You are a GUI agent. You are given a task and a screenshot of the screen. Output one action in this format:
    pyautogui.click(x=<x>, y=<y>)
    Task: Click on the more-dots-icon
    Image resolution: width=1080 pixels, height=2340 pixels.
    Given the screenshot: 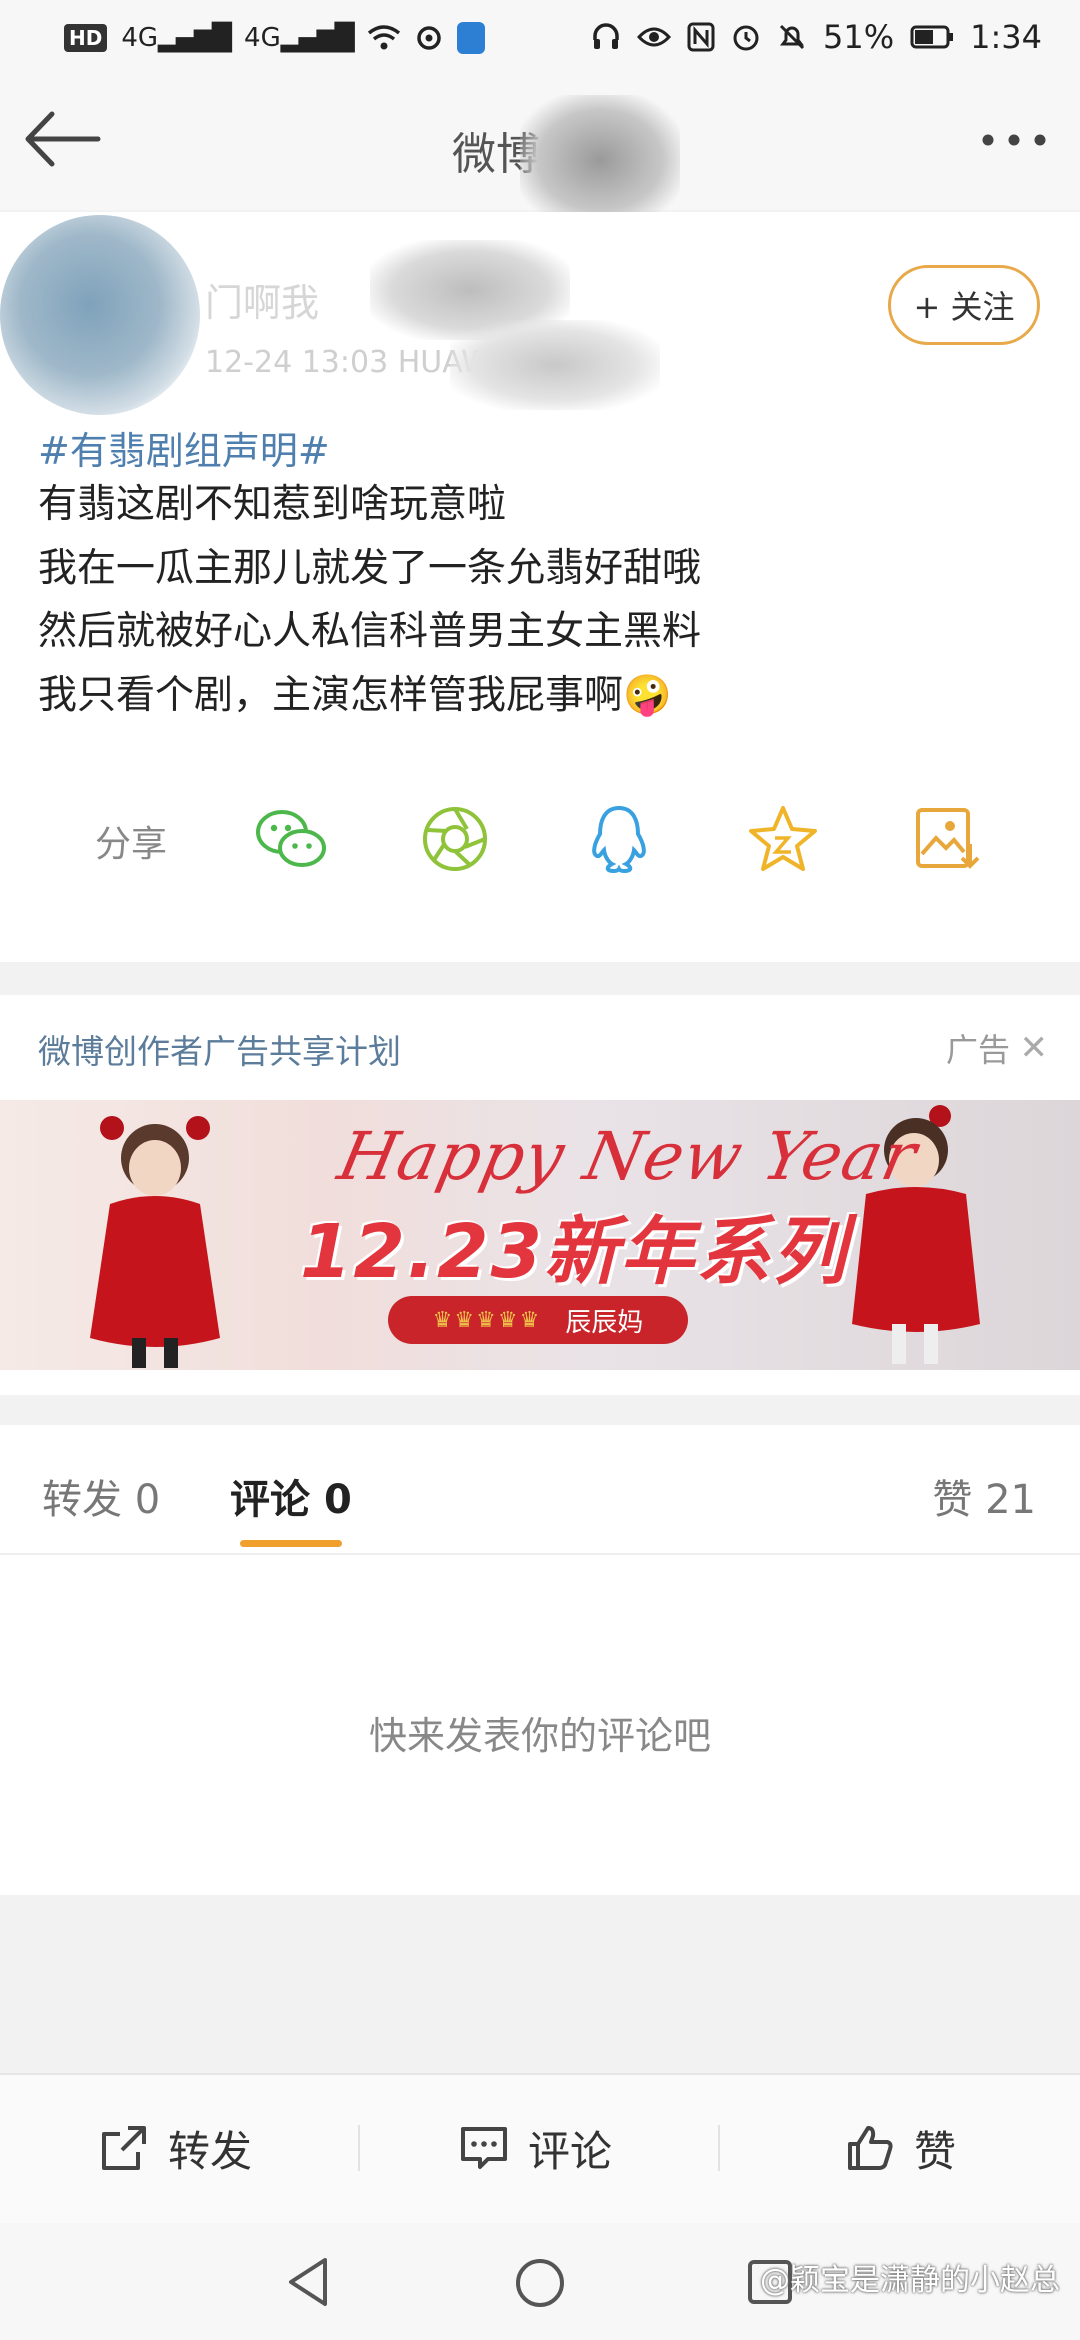 What is the action you would take?
    pyautogui.click(x=1014, y=140)
    